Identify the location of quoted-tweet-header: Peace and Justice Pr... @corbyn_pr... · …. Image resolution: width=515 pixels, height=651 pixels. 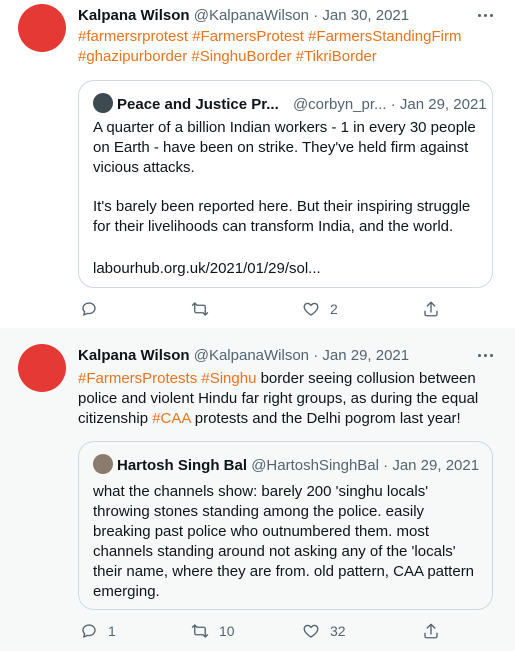
(290, 104).